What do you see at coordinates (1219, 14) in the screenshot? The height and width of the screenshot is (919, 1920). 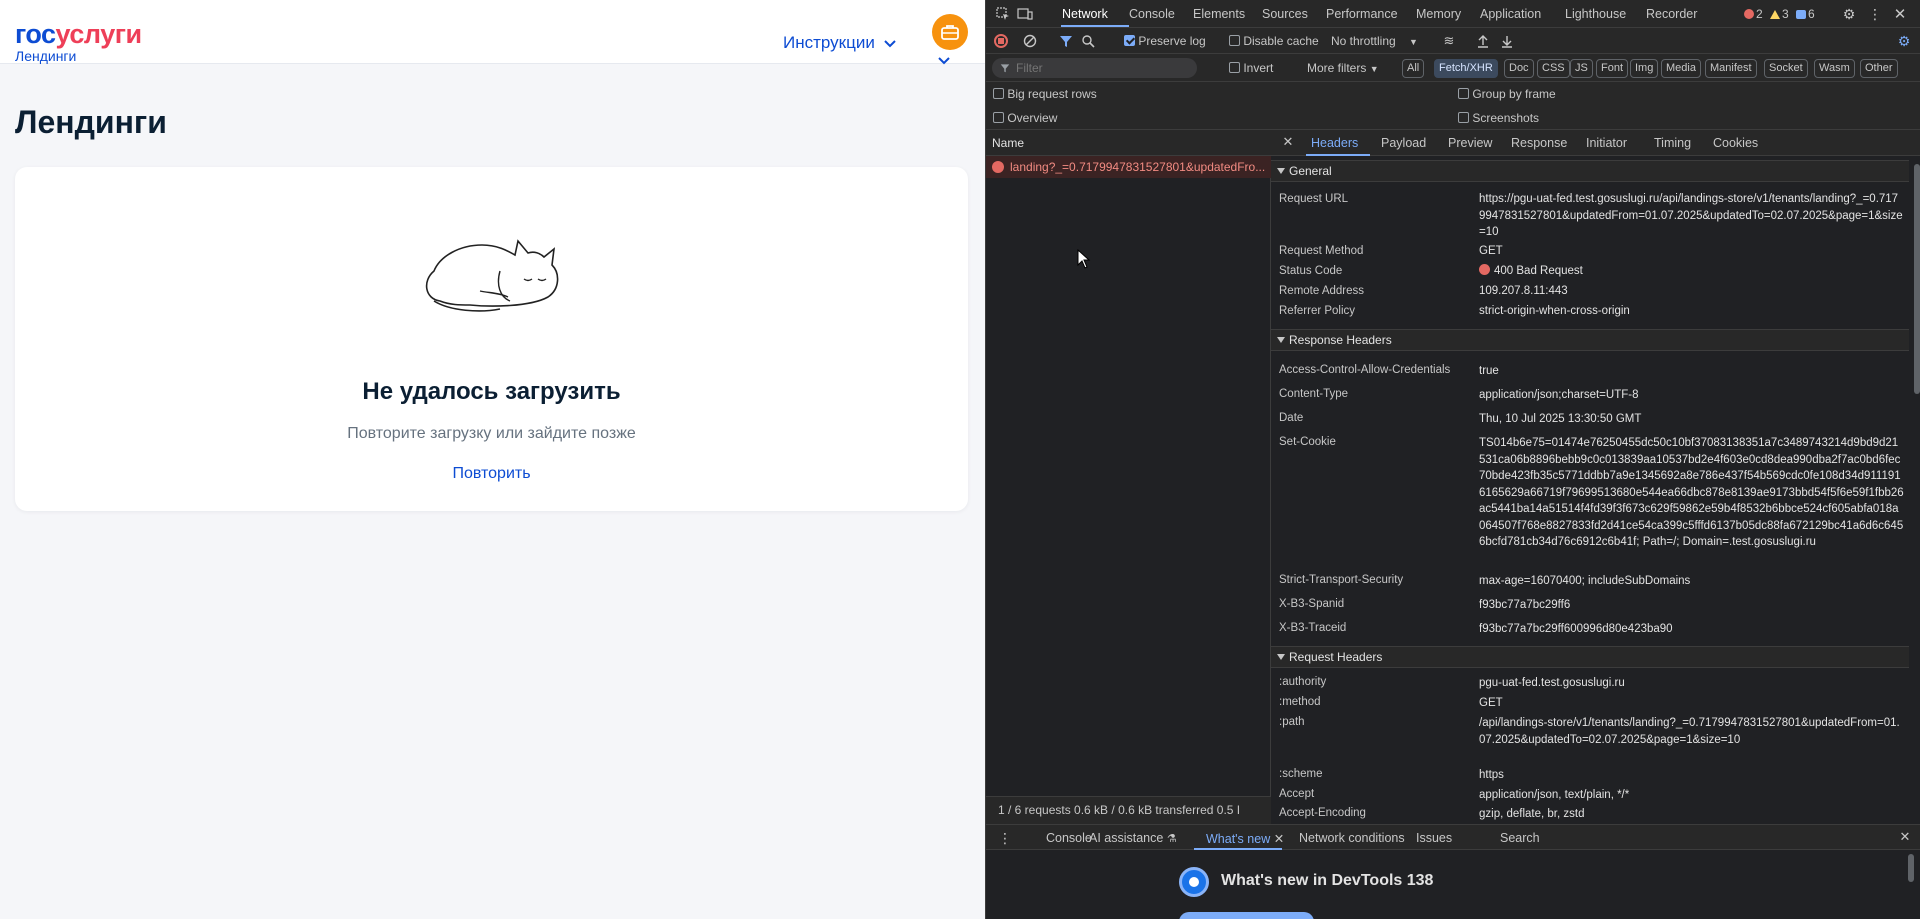 I see `tab-elements: Elements` at bounding box center [1219, 14].